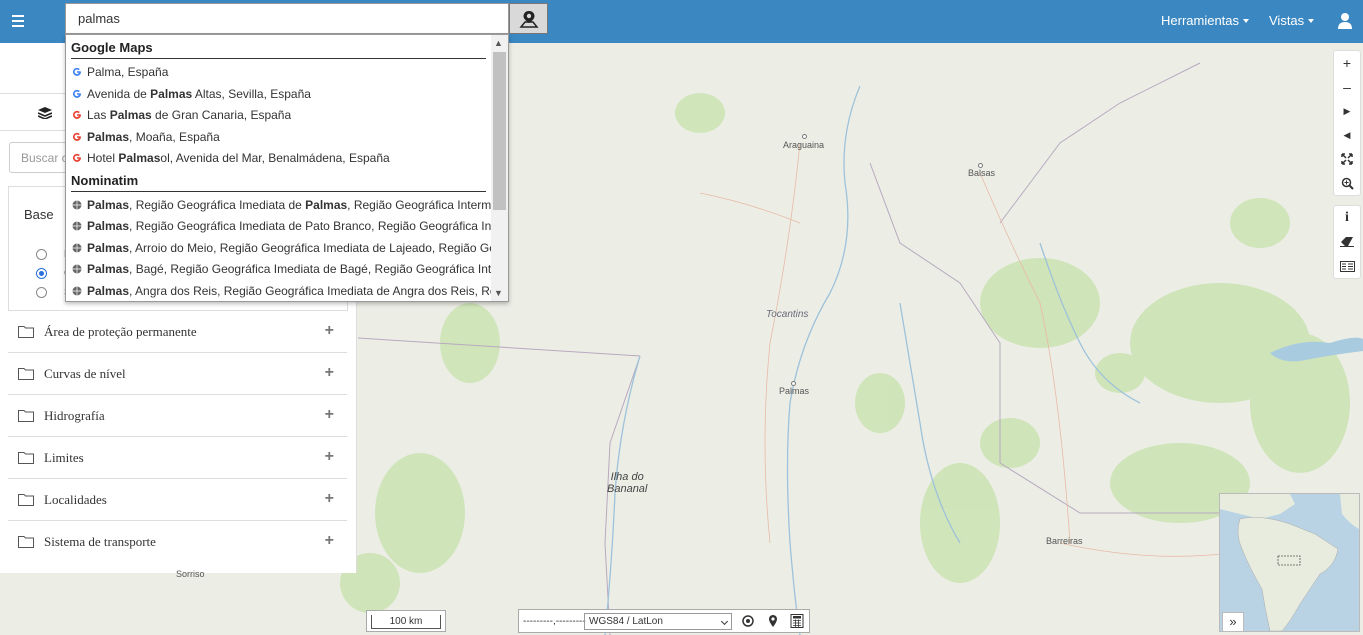 The width and height of the screenshot is (1363, 635). What do you see at coordinates (1347, 63) in the screenshot?
I see `zoom-in-icon: +` at bounding box center [1347, 63].